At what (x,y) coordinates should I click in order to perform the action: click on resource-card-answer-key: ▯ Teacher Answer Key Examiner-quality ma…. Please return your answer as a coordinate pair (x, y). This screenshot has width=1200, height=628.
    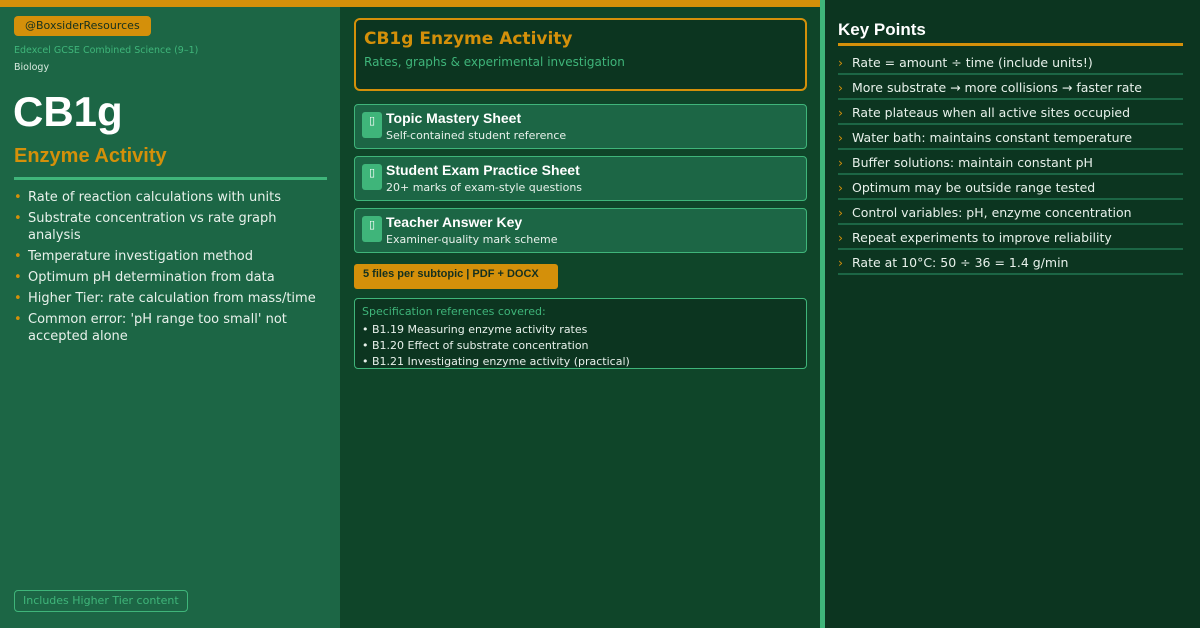
    Looking at the image, I should click on (580, 230).